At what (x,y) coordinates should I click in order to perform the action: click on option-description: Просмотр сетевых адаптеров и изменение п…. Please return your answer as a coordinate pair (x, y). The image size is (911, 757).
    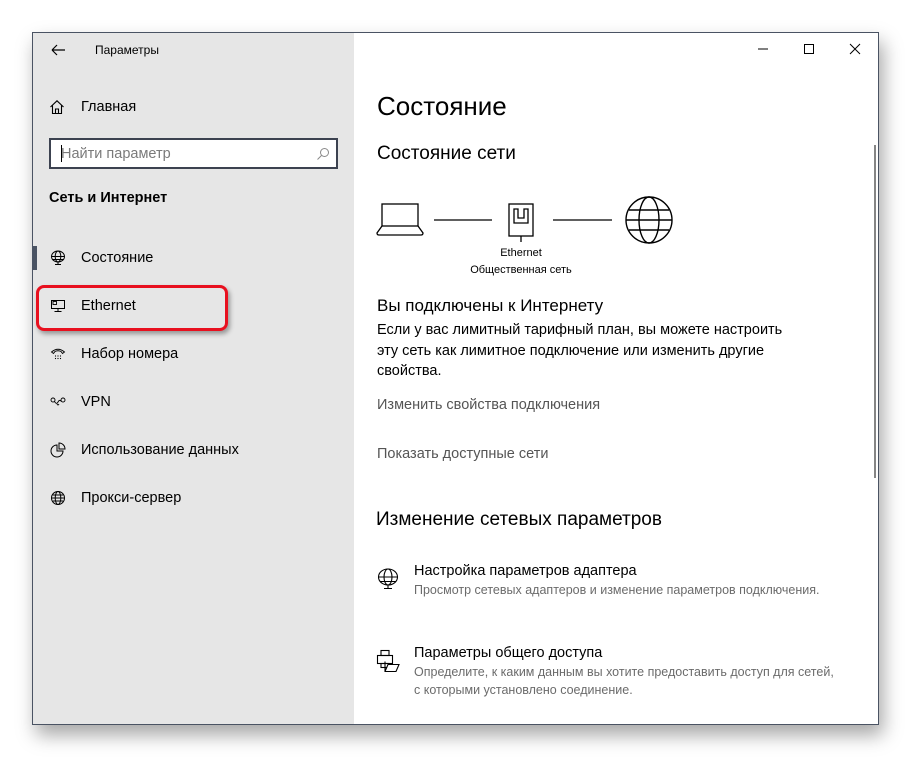
    Looking at the image, I should click on (617, 590).